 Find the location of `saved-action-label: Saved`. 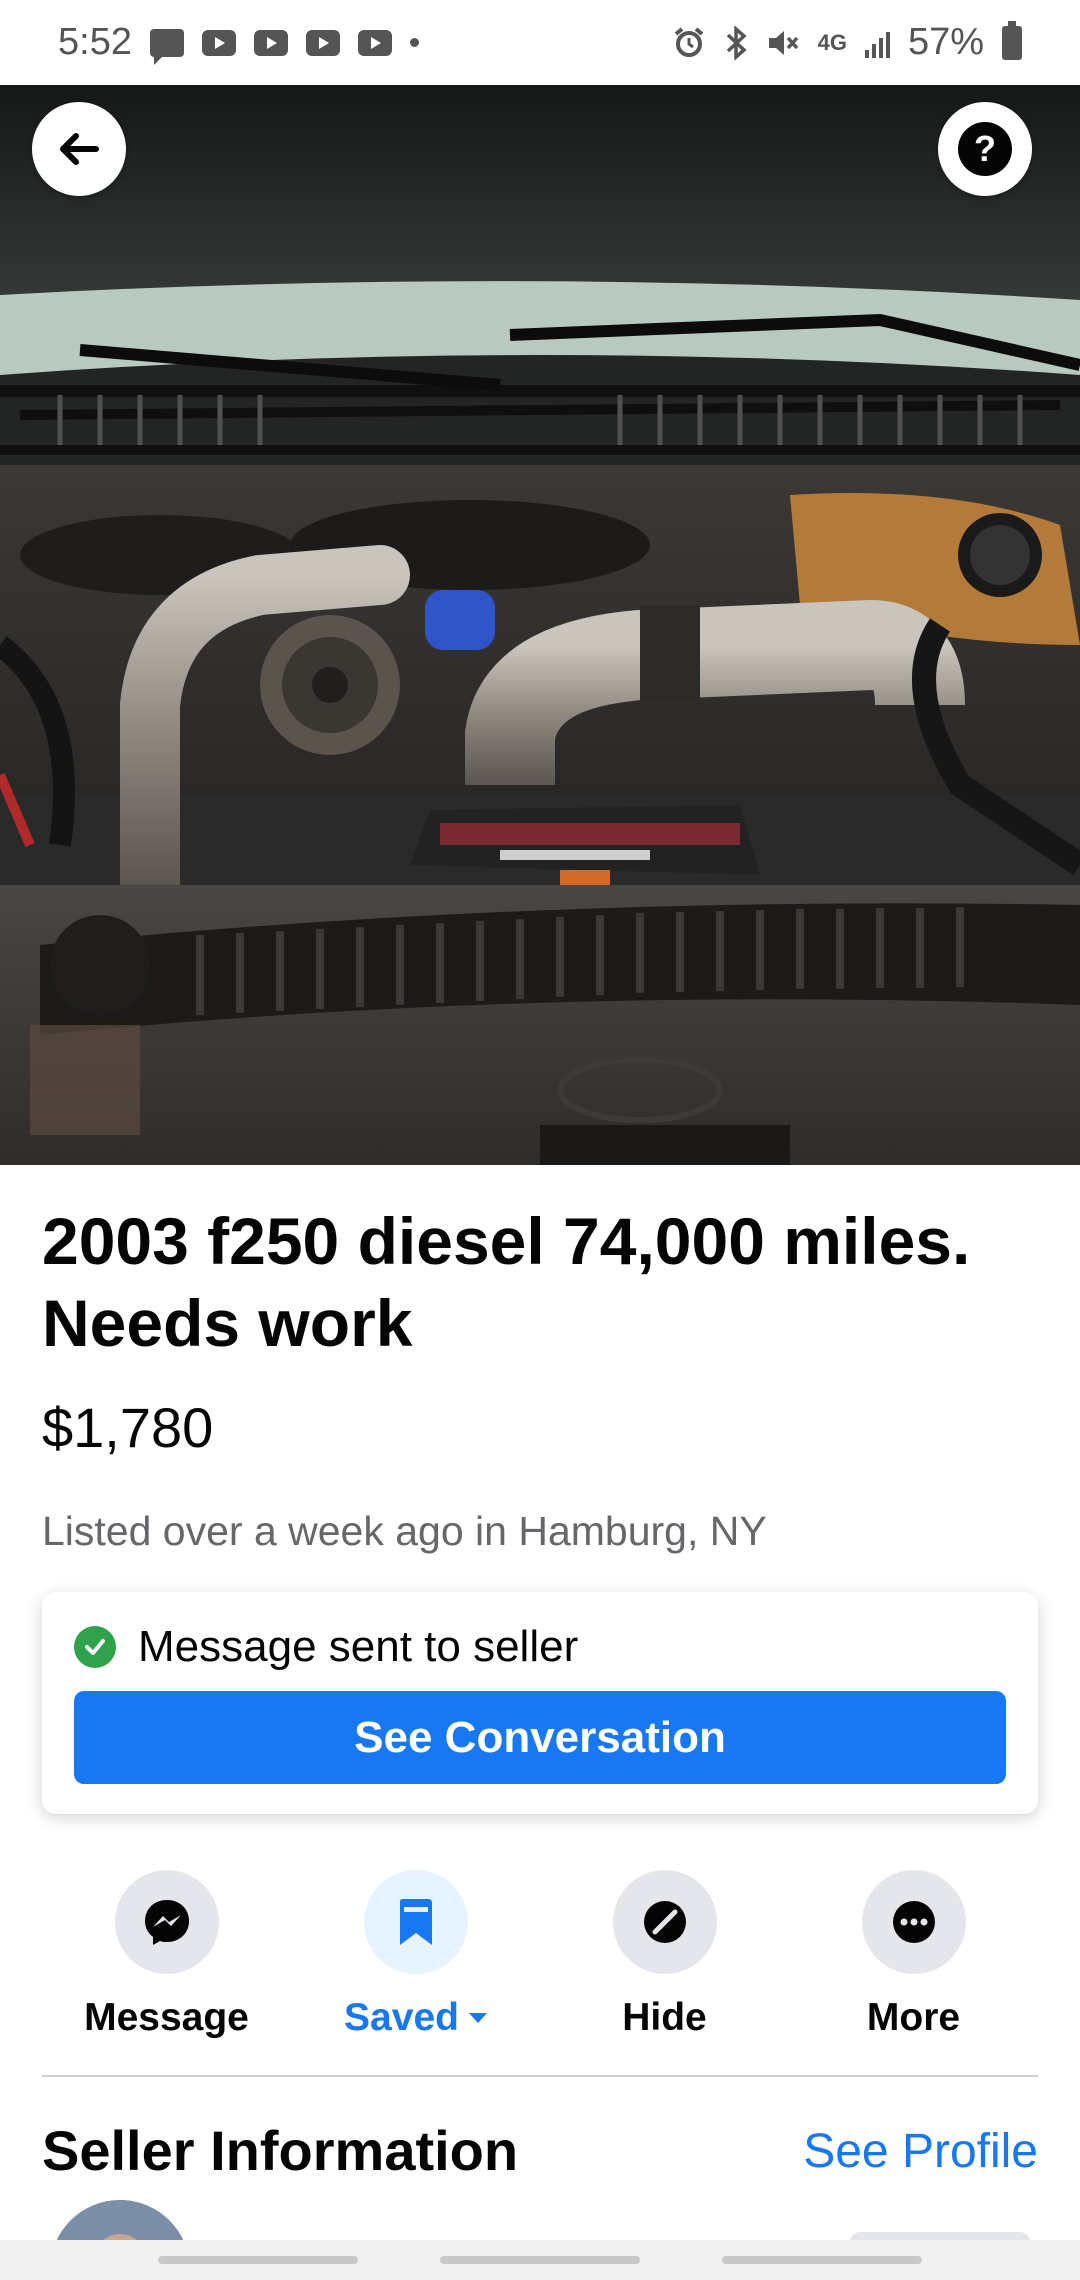

saved-action-label: Saved is located at coordinates (415, 2018).